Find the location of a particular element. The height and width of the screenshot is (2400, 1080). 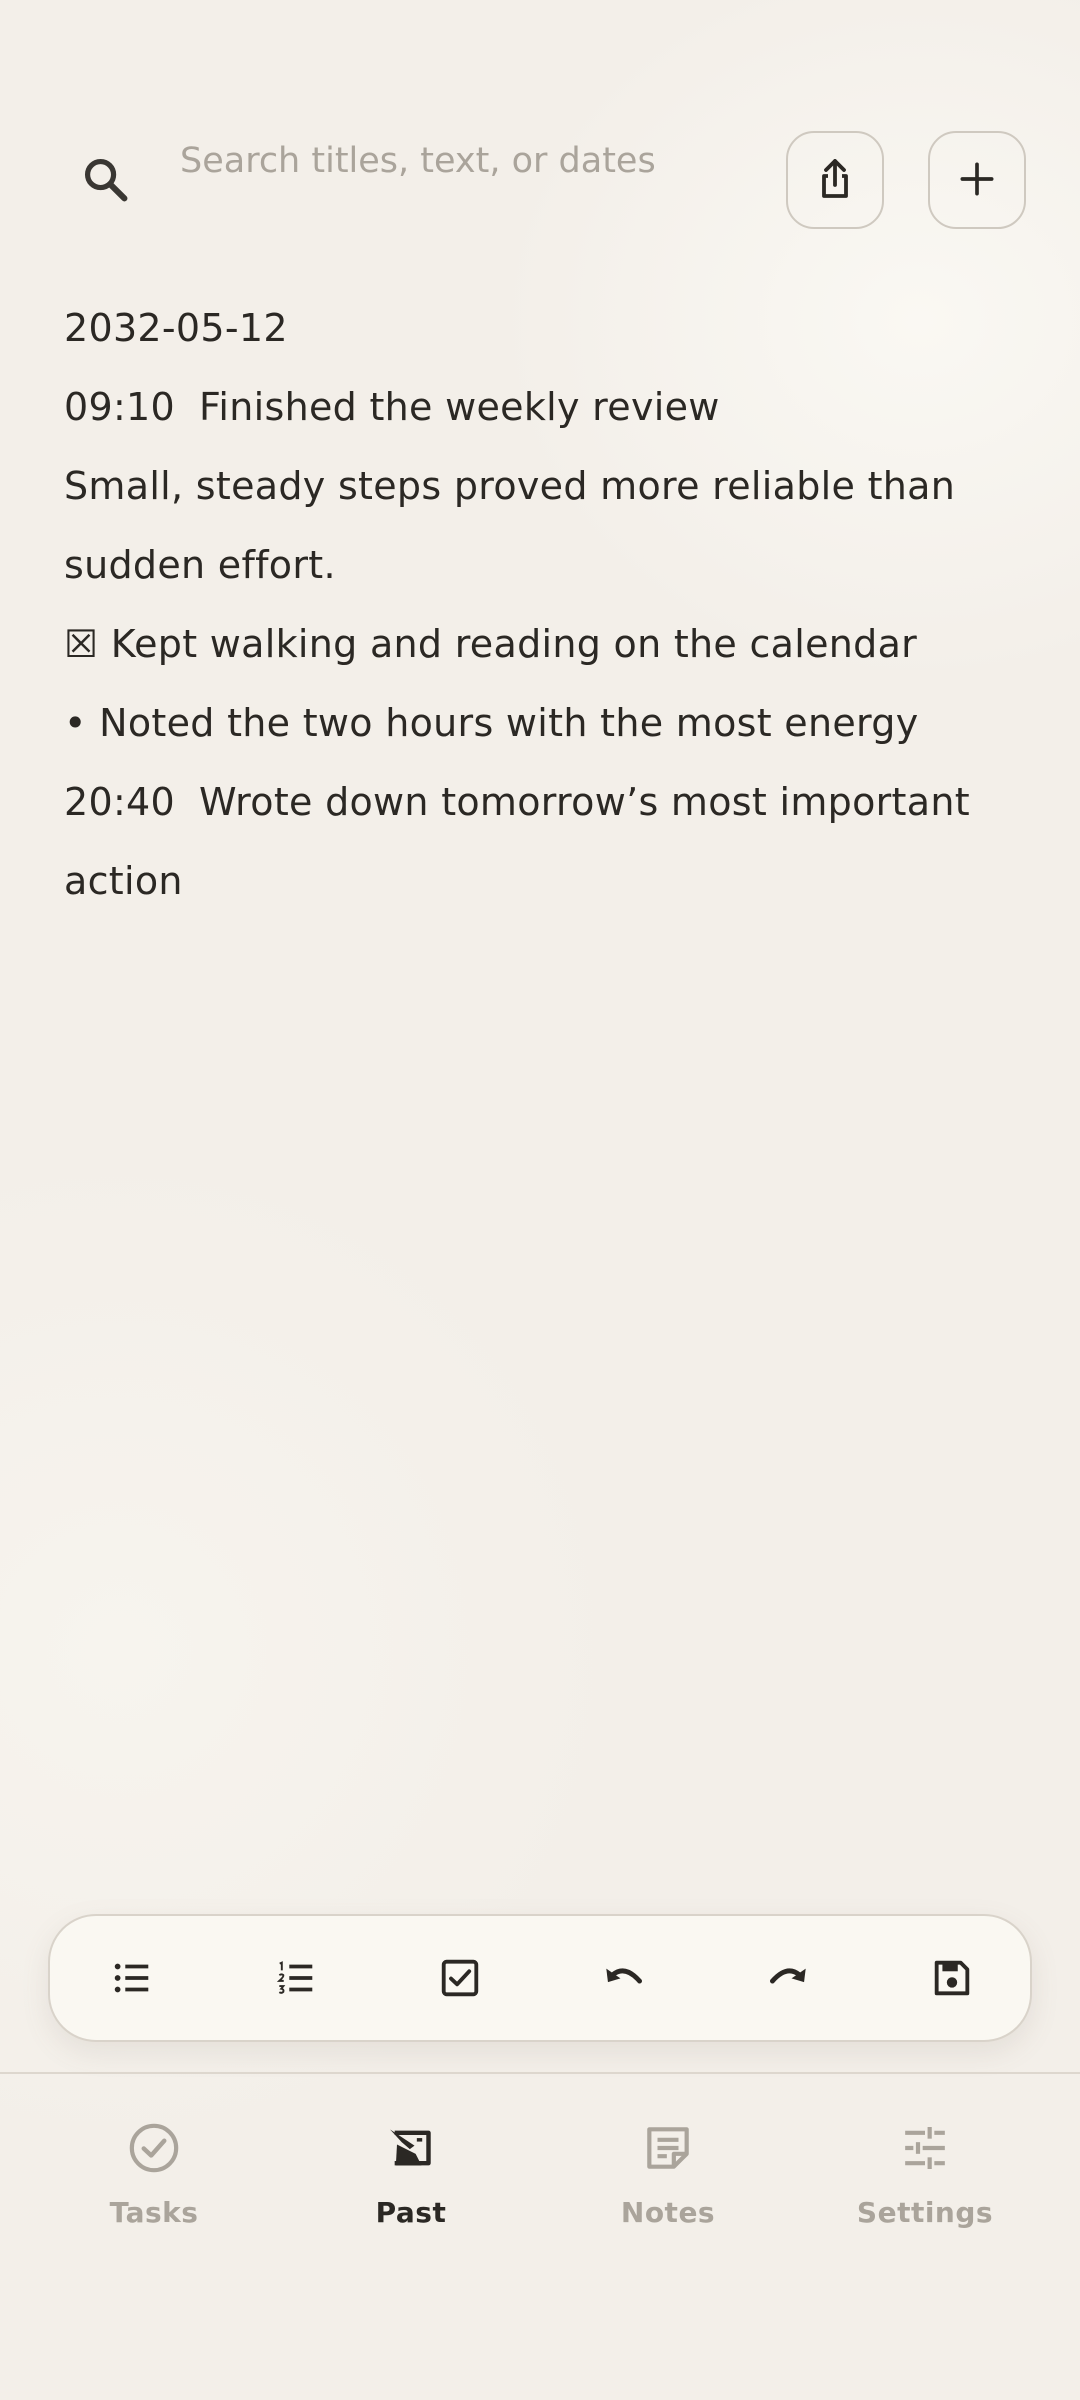

nav-label-notes: Notes is located at coordinates (668, 2212).